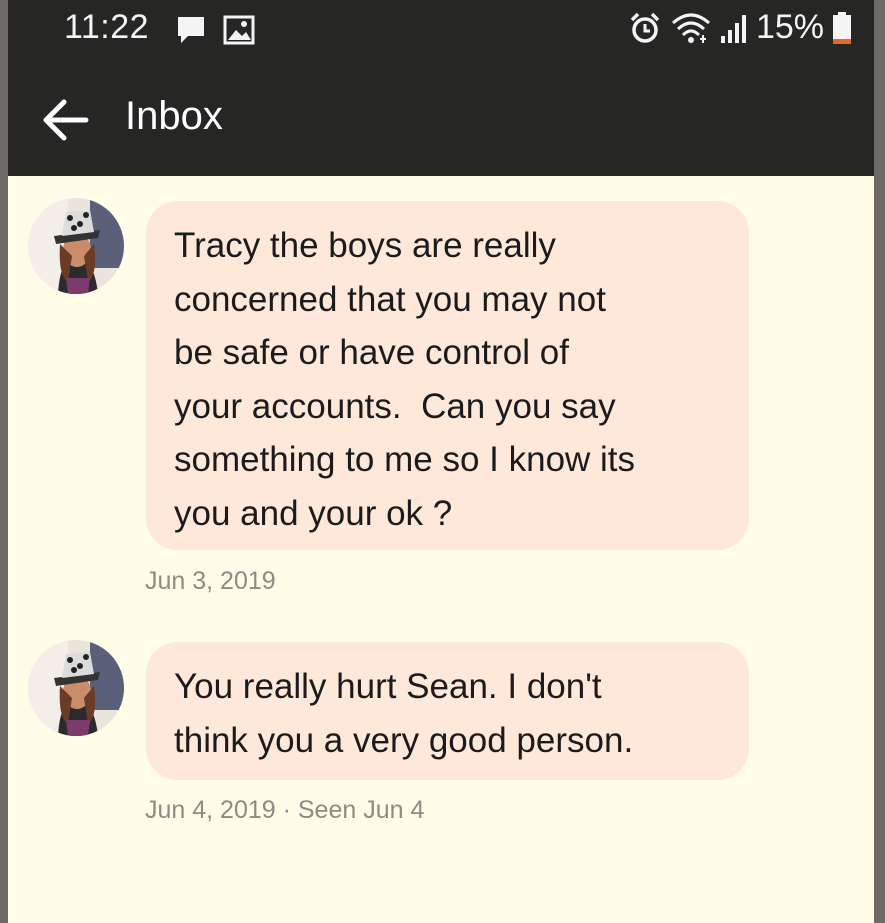 This screenshot has height=923, width=885. I want to click on back-button, so click(66, 120).